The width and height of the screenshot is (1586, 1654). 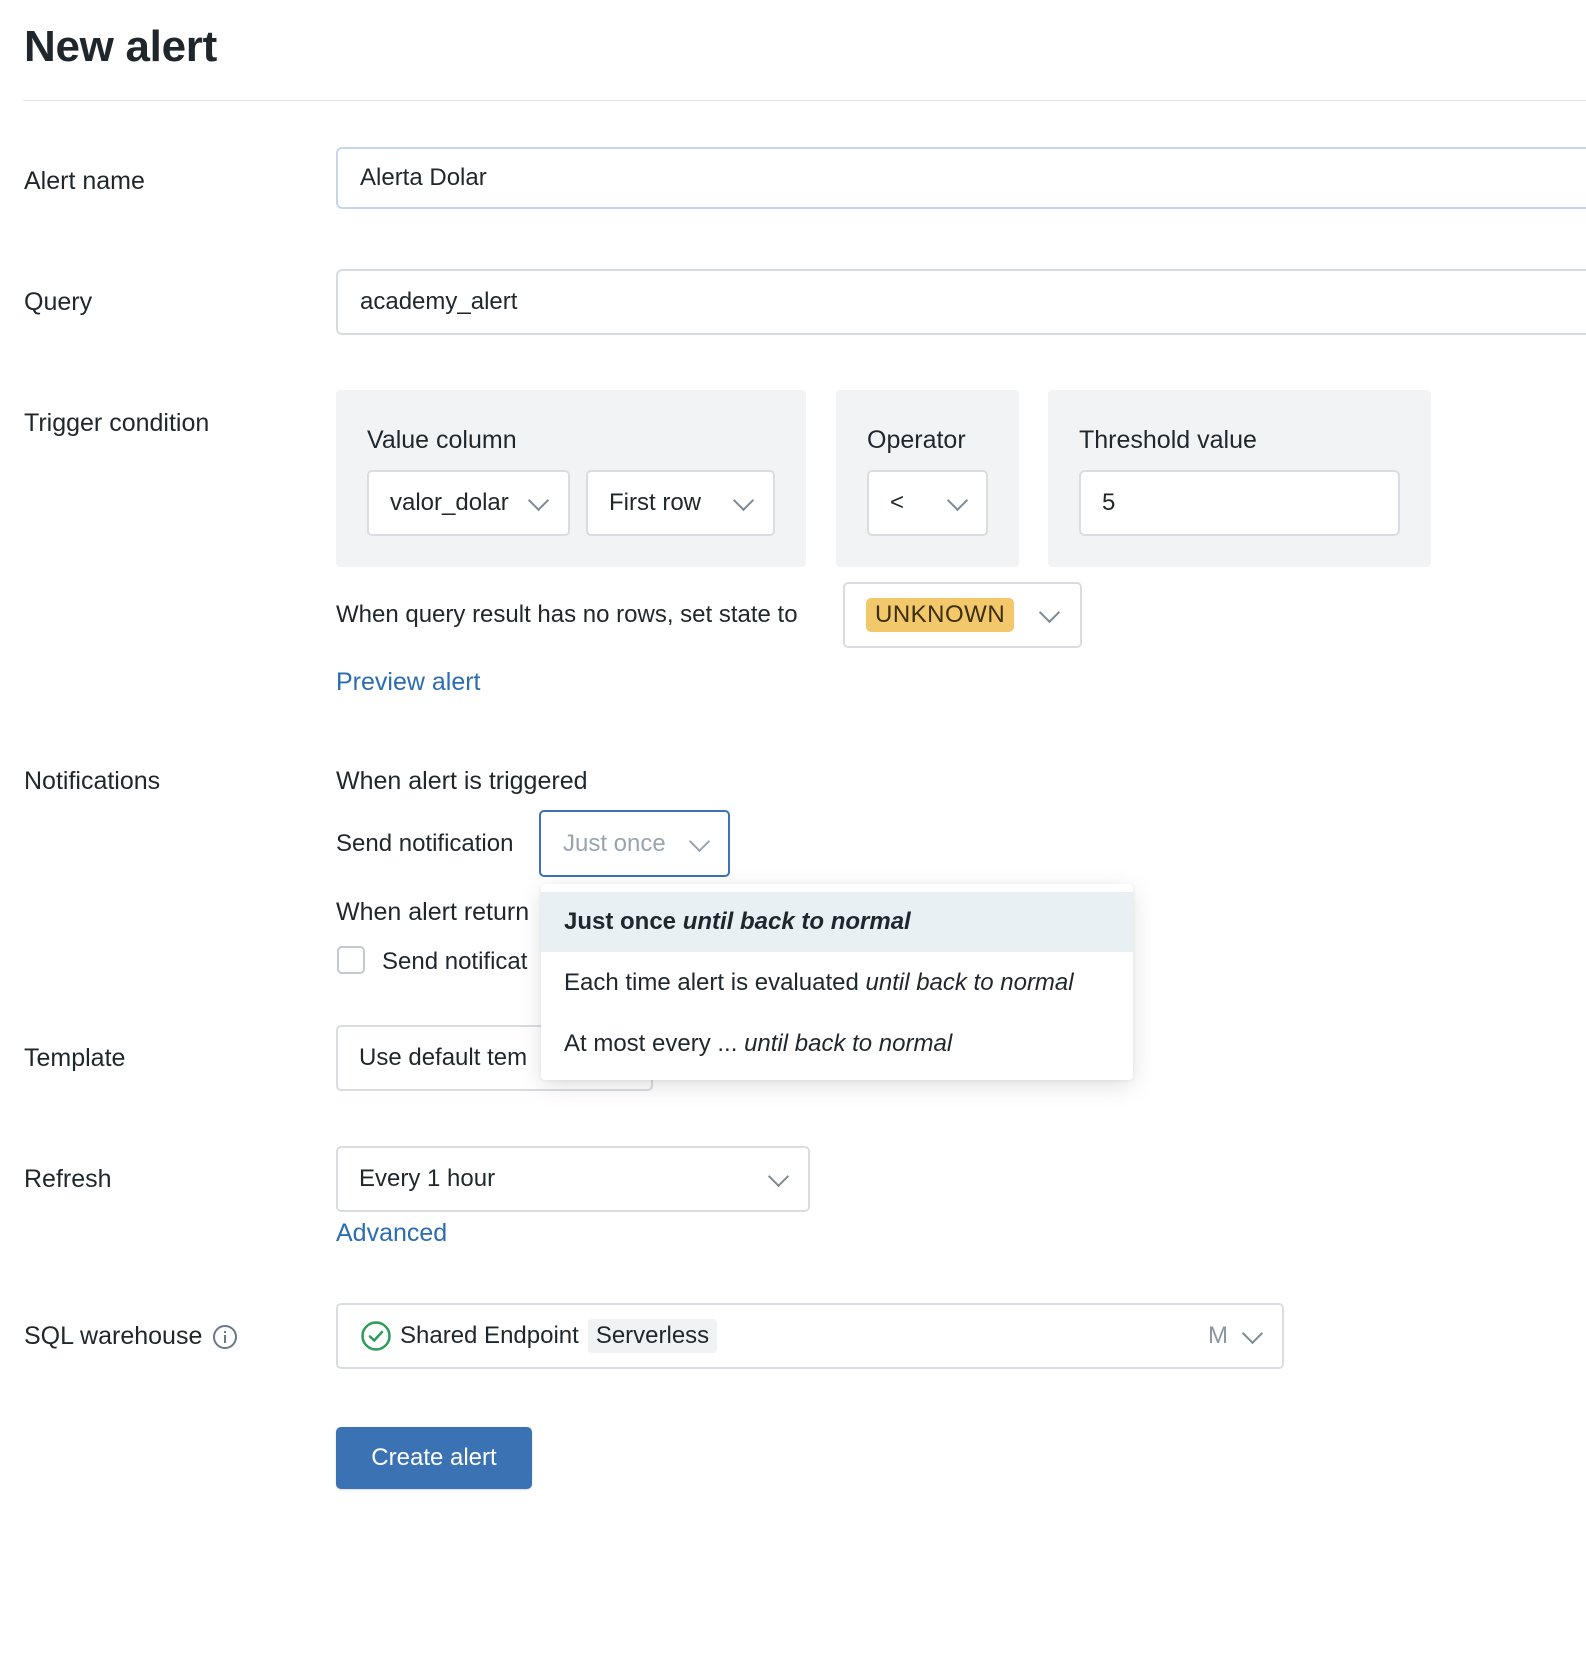 What do you see at coordinates (462, 781) in the screenshot?
I see `triggered-heading: When alert is triggered` at bounding box center [462, 781].